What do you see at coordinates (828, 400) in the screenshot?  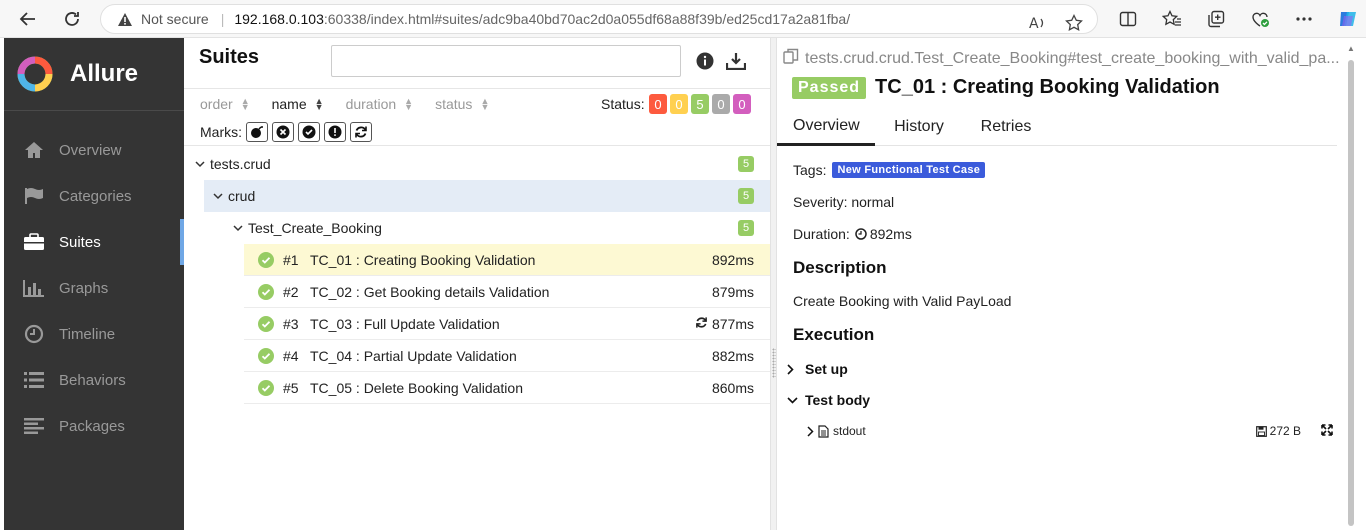 I see `test-body-step: Test body` at bounding box center [828, 400].